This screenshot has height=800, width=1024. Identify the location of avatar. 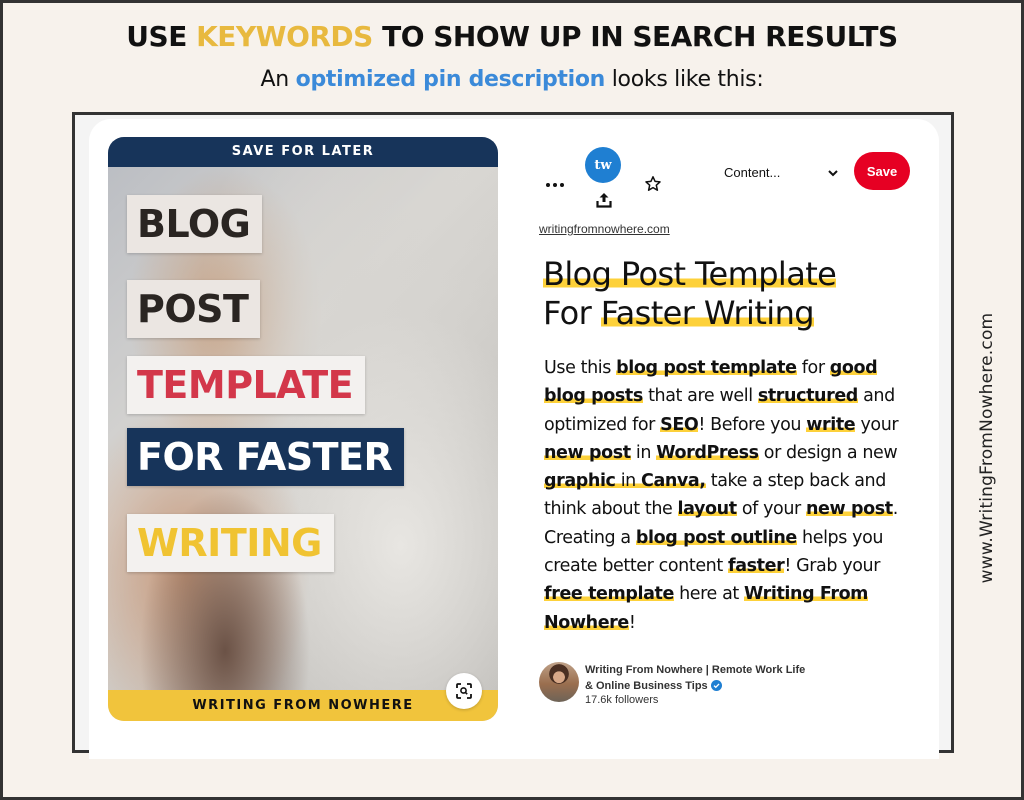
(559, 682).